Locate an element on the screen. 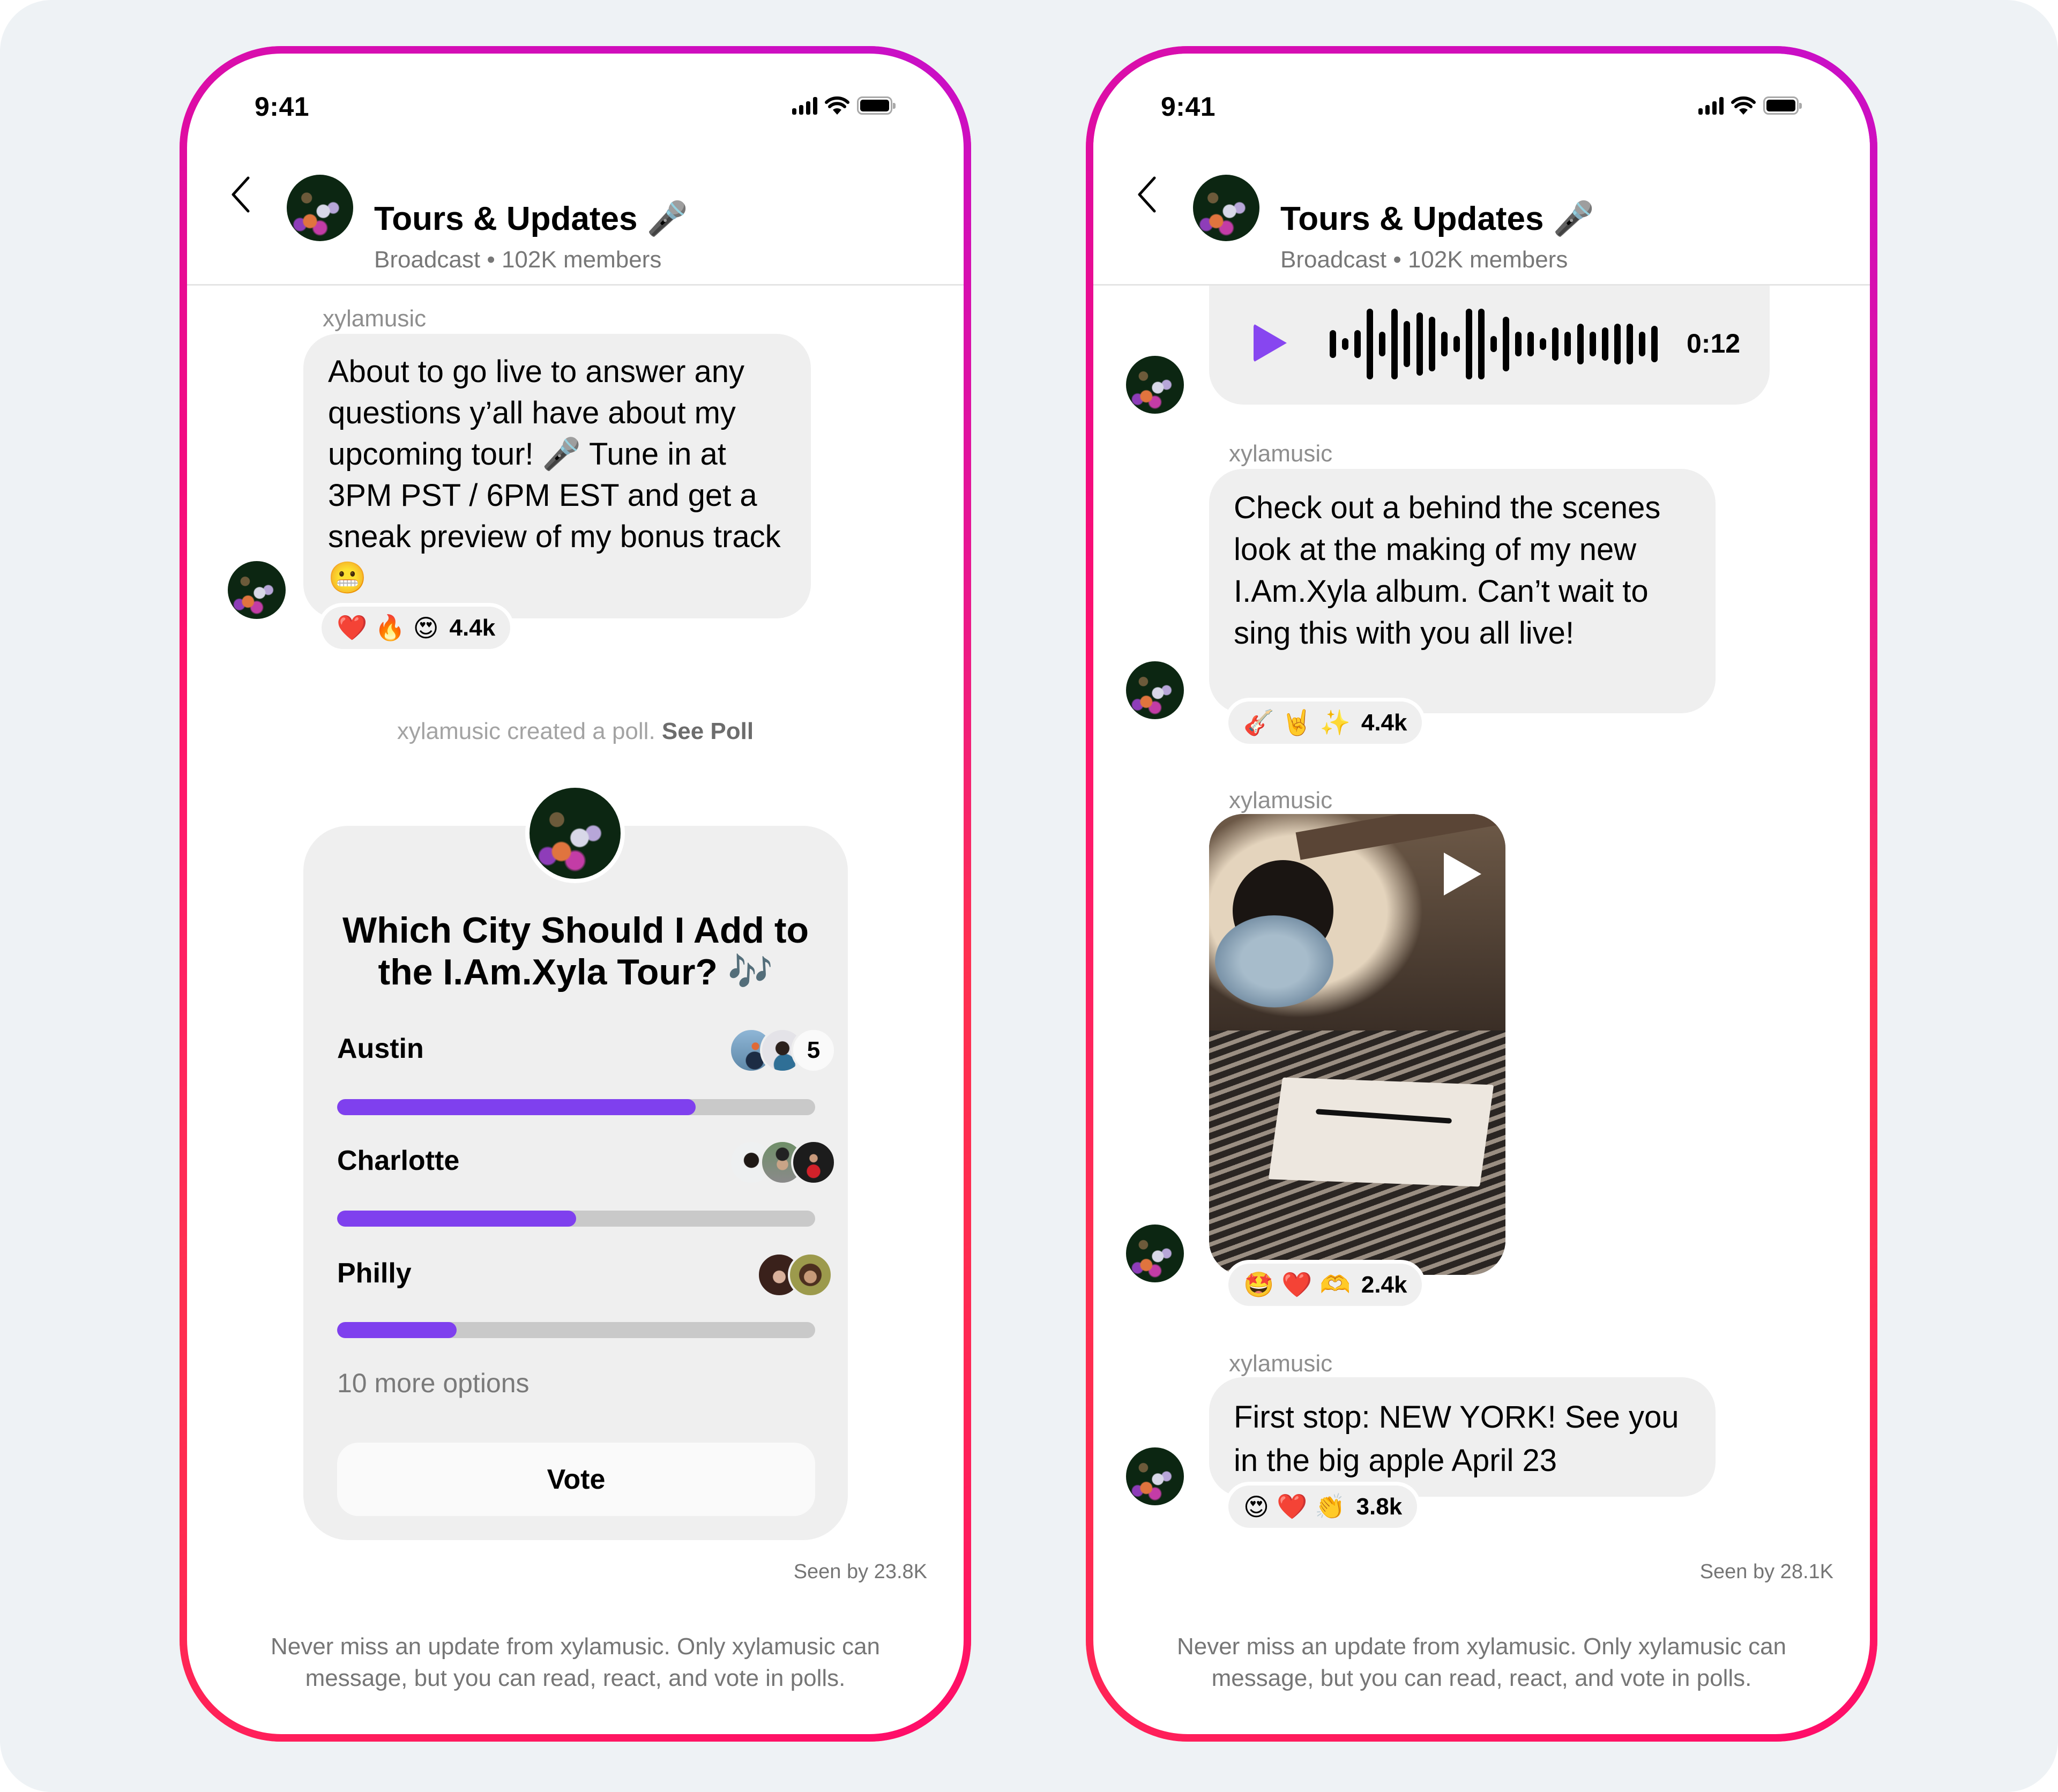  audio-duration: 0:12 is located at coordinates (1714, 344).